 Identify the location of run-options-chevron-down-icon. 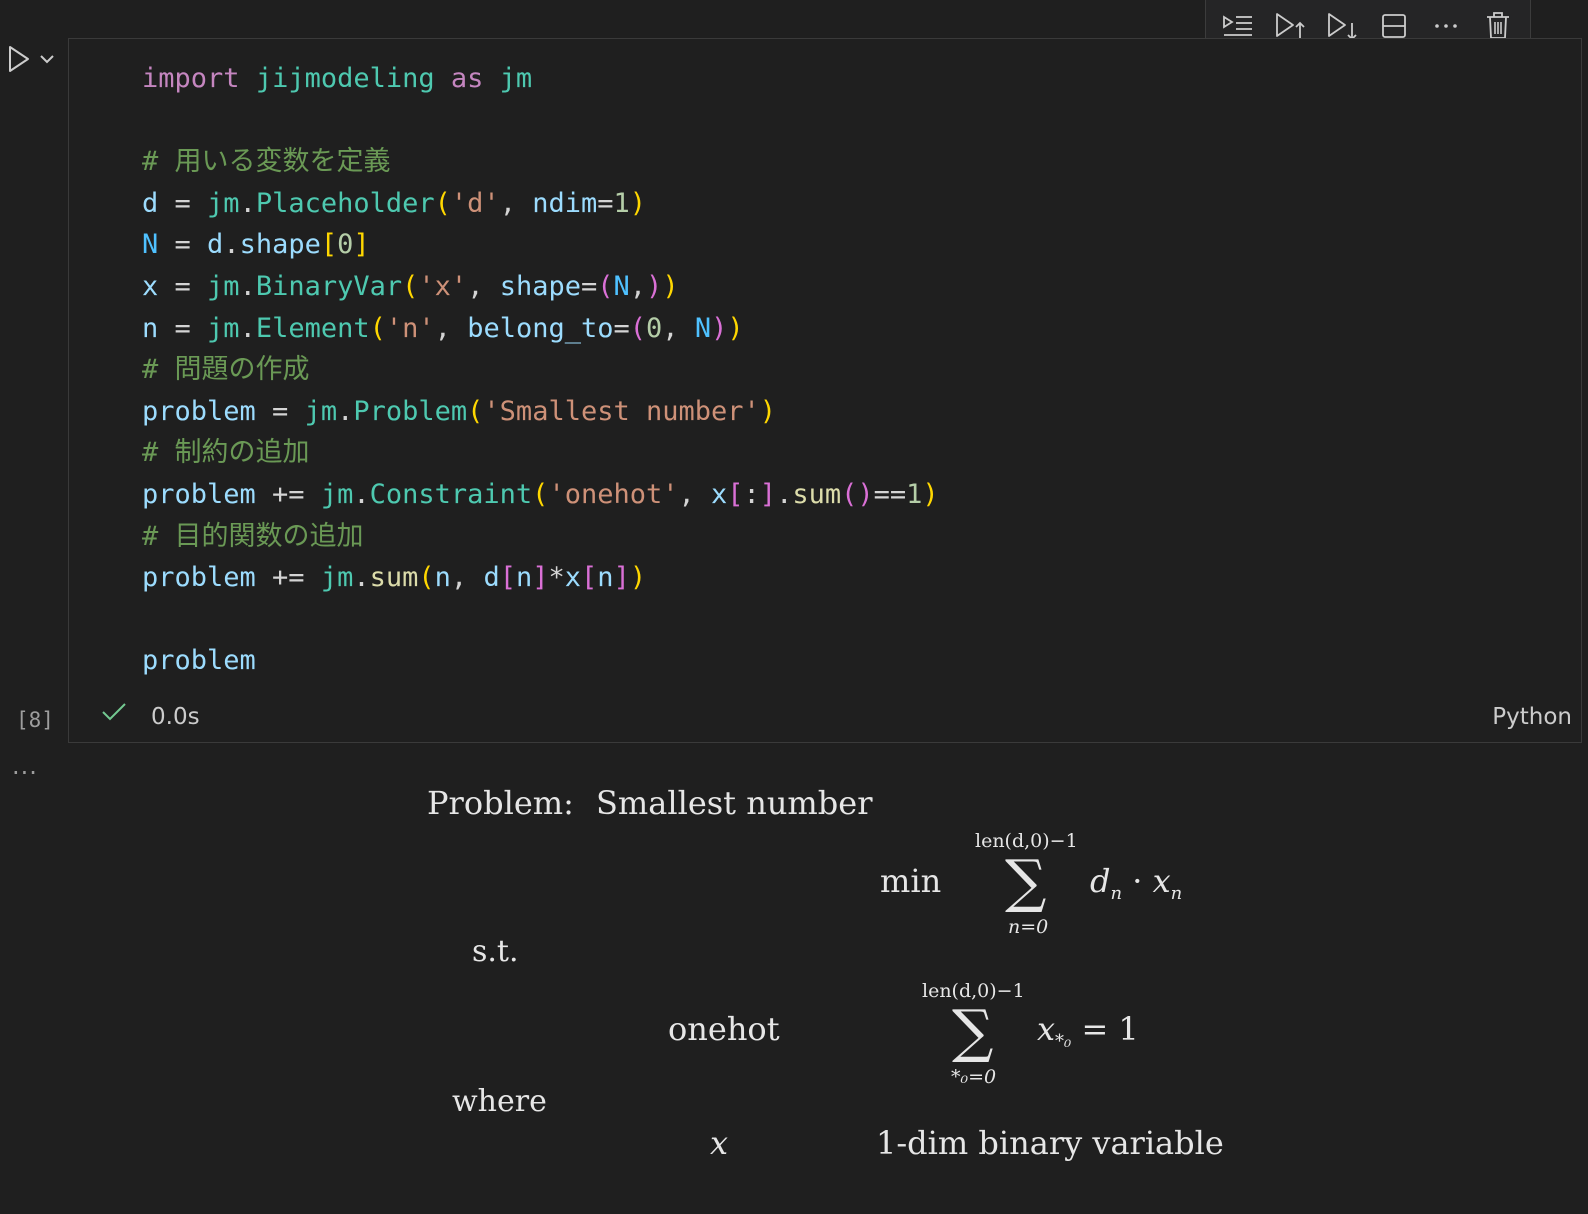
(47, 59).